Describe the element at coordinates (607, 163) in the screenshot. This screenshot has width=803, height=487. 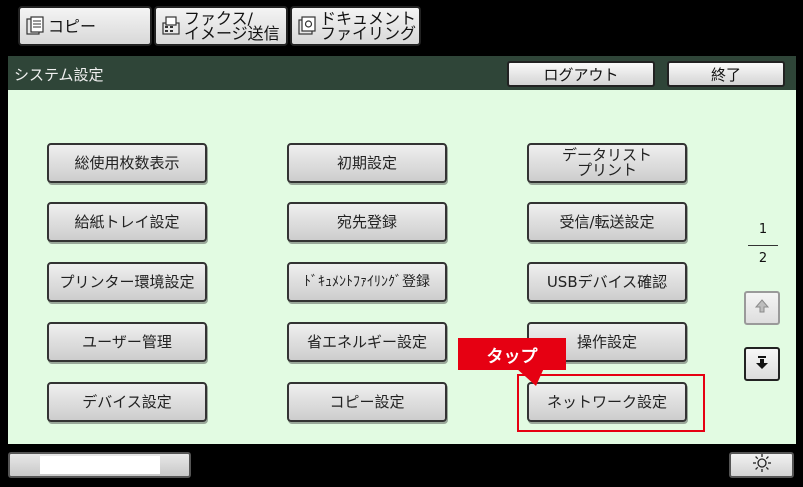
I see `data-list-print-button: データリスト プリント` at that location.